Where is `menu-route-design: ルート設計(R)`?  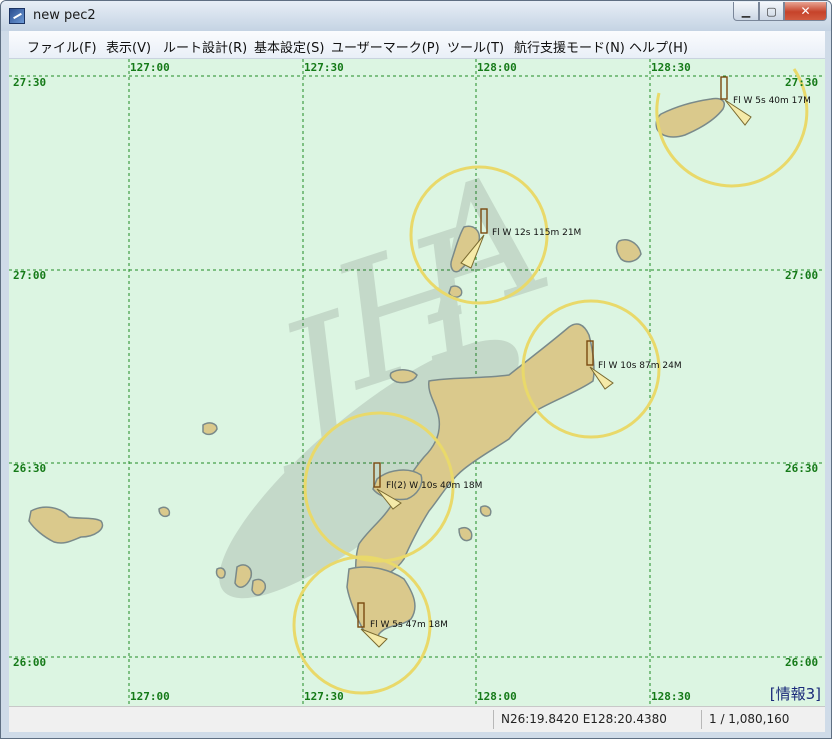
menu-route-design: ルート設計(R) is located at coordinates (205, 46).